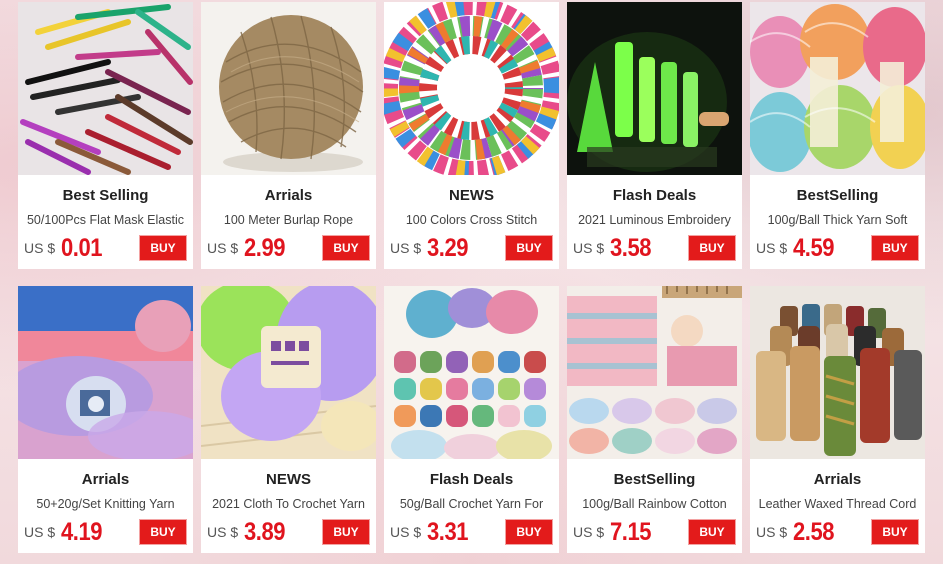  I want to click on embroidery-thread-wheel-image, so click(471, 88).